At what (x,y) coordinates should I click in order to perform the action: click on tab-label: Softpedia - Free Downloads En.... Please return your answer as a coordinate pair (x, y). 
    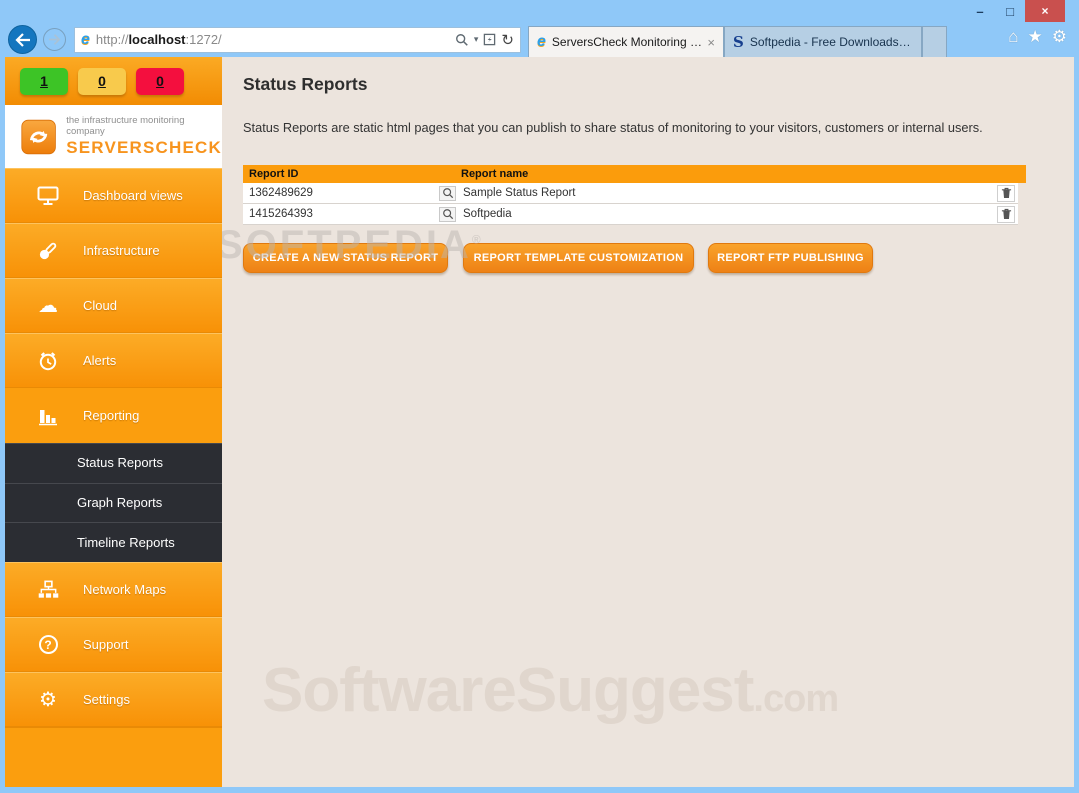
    Looking at the image, I should click on (831, 42).